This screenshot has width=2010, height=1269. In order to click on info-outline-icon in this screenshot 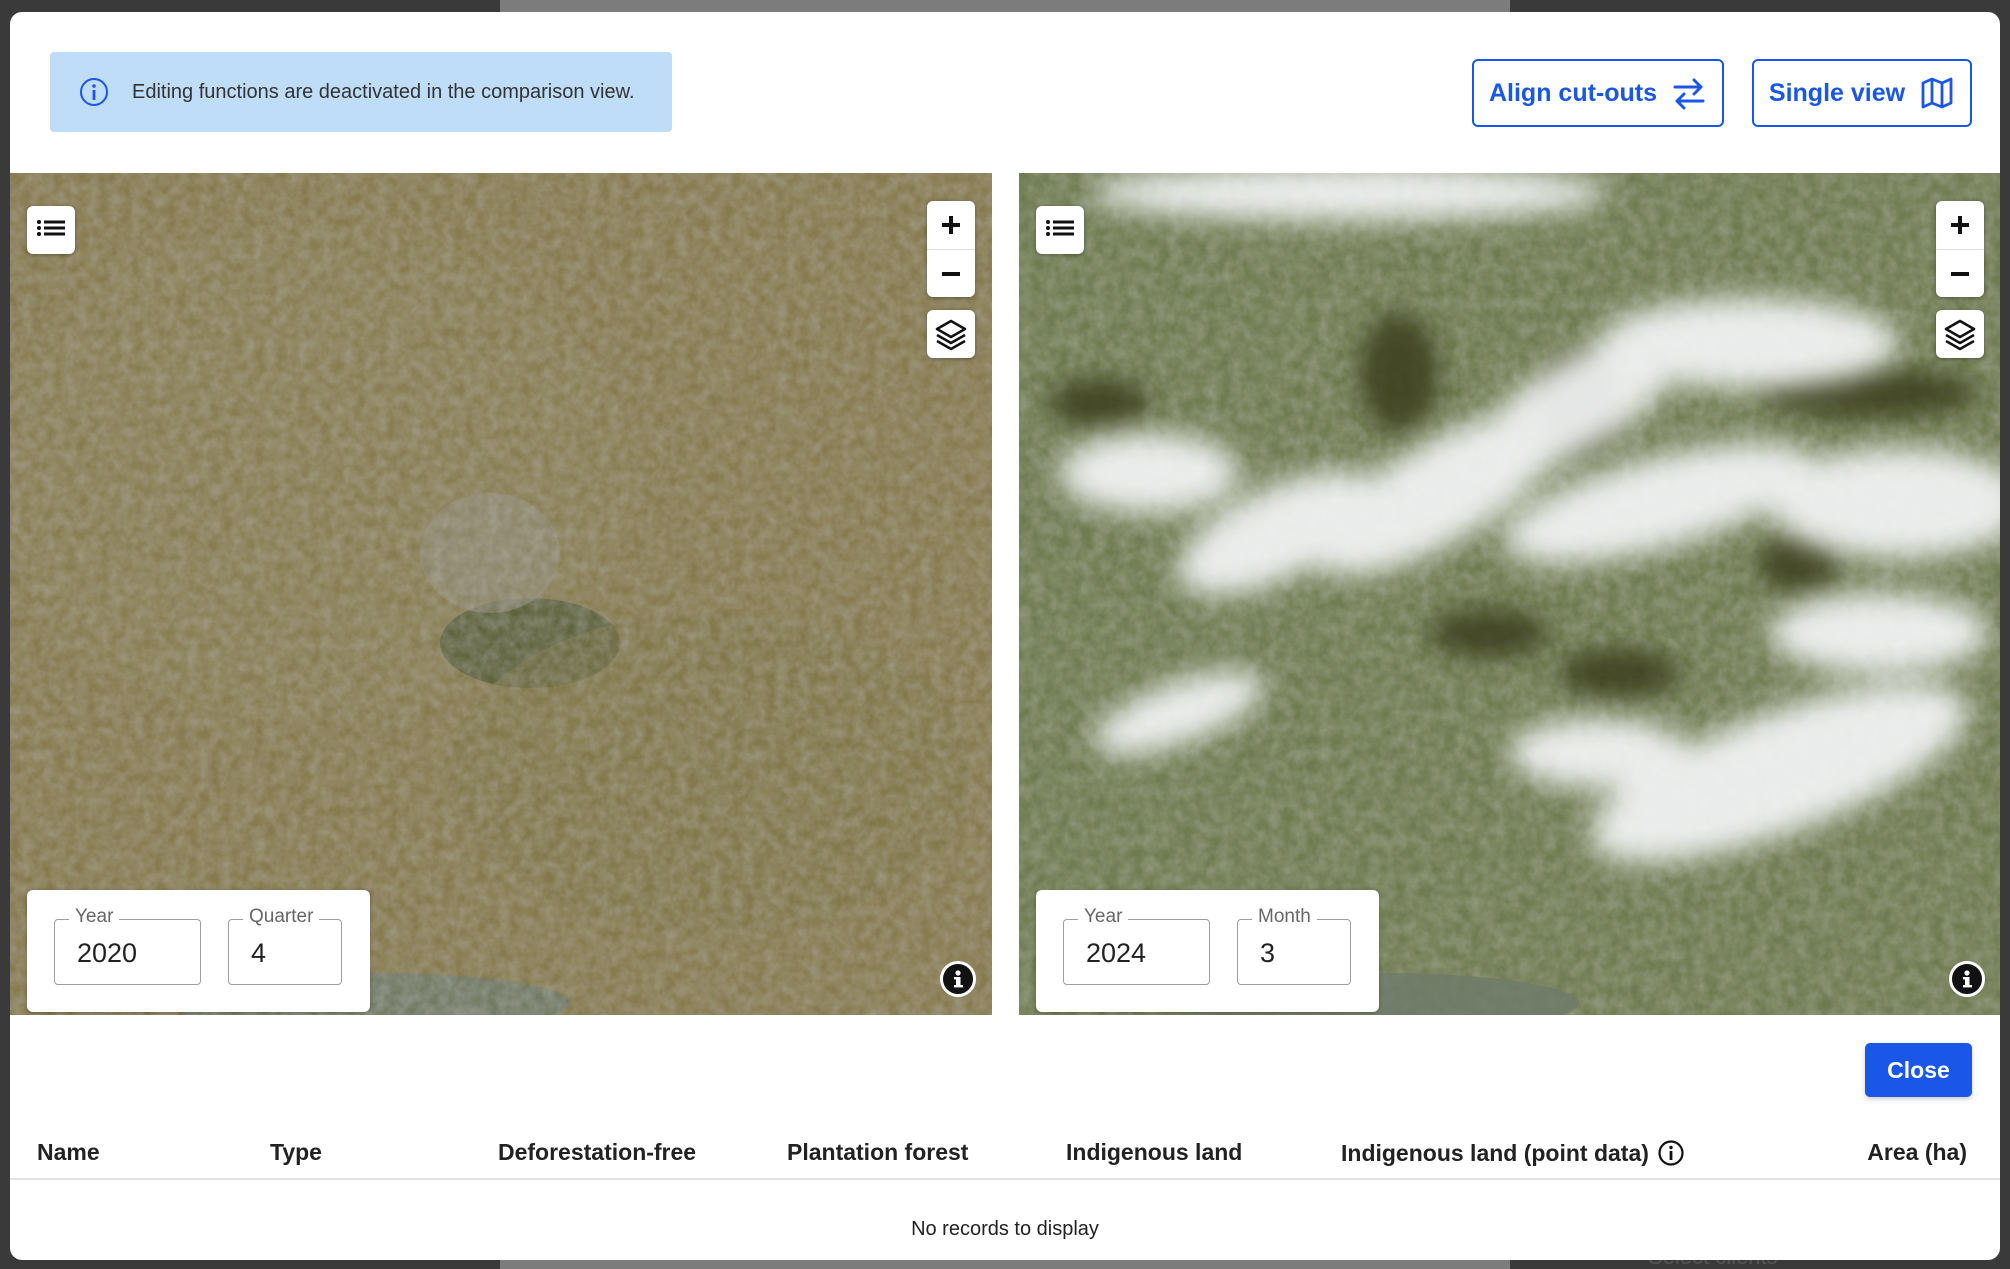, I will do `click(1671, 1153)`.